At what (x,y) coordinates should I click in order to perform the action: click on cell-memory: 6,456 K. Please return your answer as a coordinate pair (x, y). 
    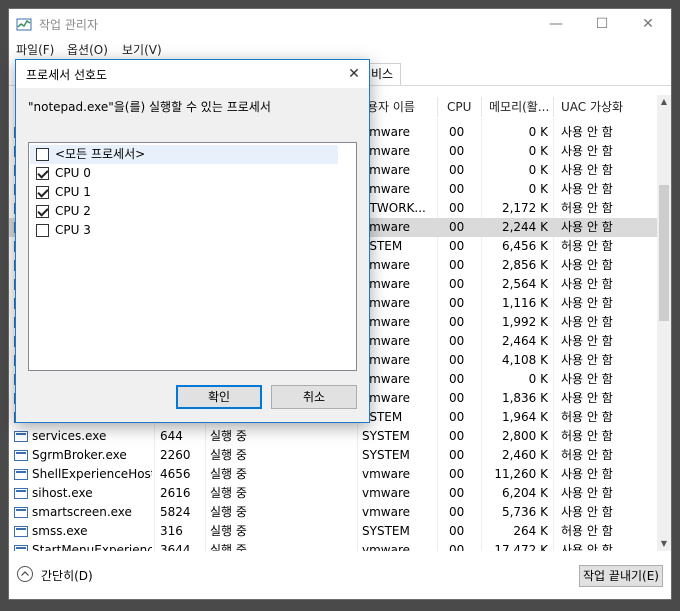
    Looking at the image, I should click on (524, 246).